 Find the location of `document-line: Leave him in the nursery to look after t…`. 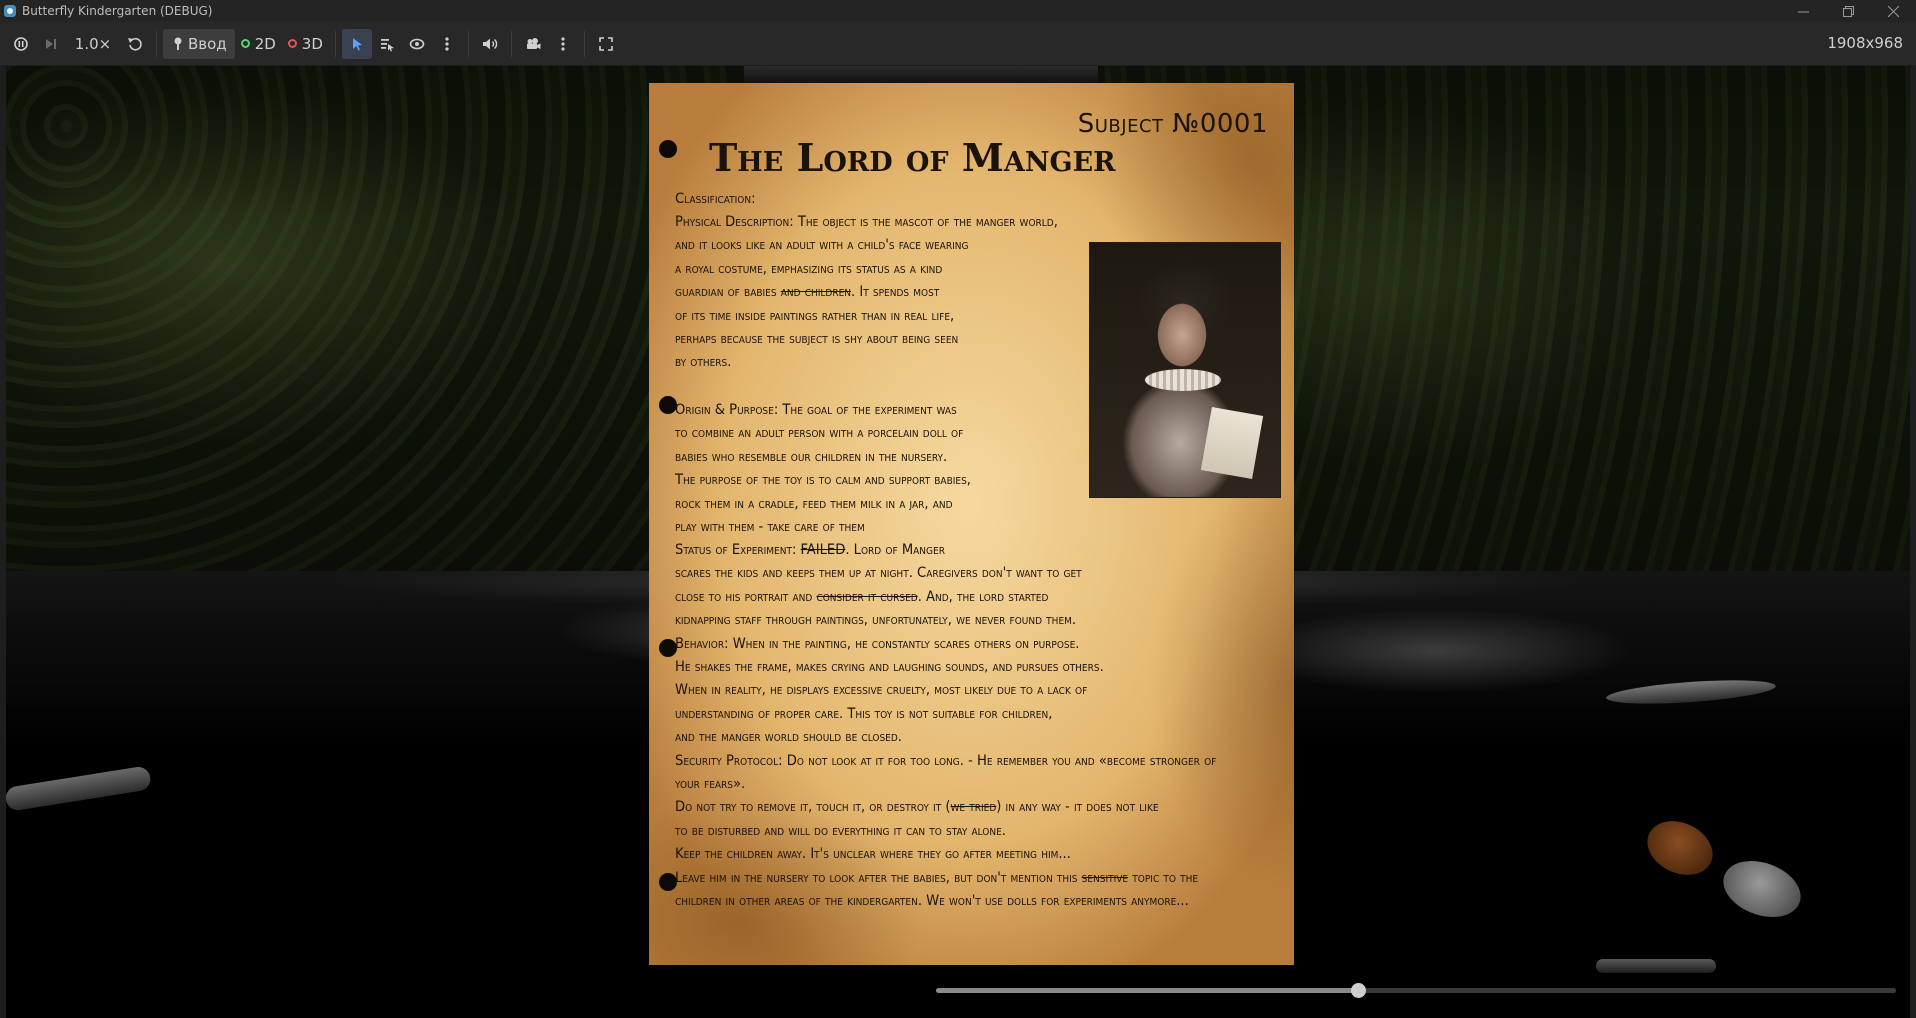

document-line: Leave him in the nursery to look after t… is located at coordinates (945, 877).